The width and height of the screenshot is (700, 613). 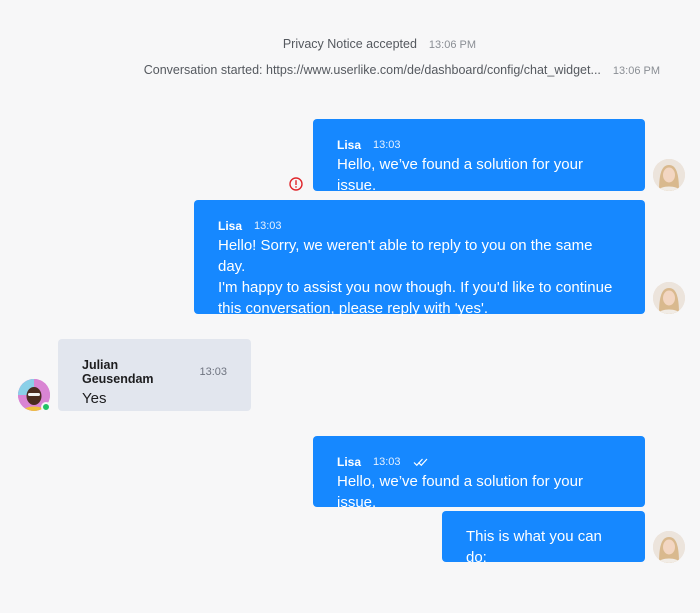 I want to click on double-check-icon, so click(x=420, y=462).